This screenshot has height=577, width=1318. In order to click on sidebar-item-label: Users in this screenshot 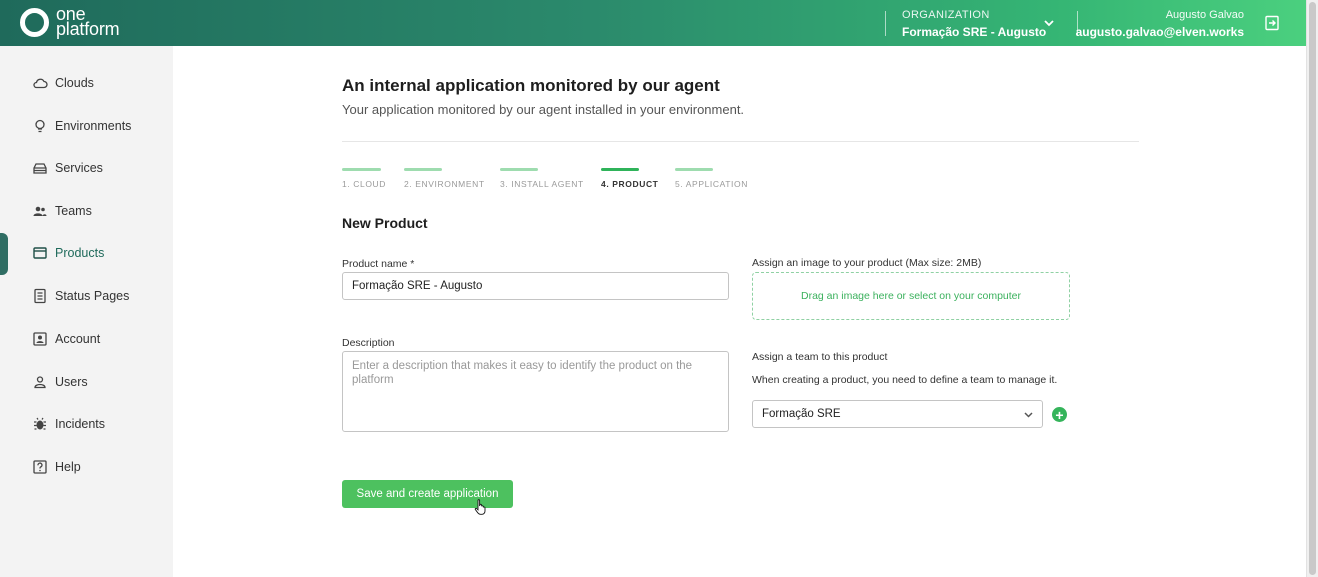, I will do `click(71, 382)`.